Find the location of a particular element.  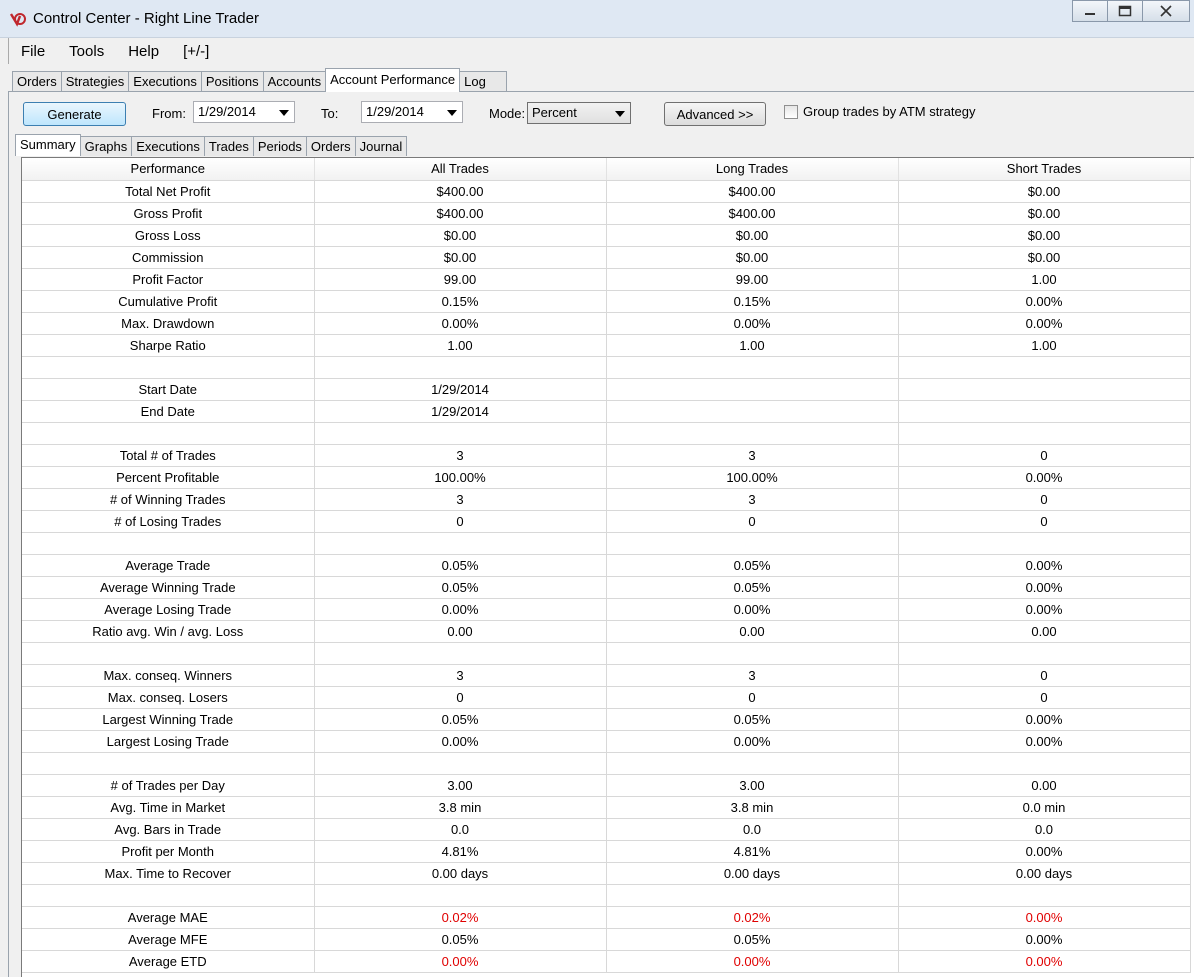

table-row: Gross Profit $400.00 $400.00 $0.00 is located at coordinates (606, 213).